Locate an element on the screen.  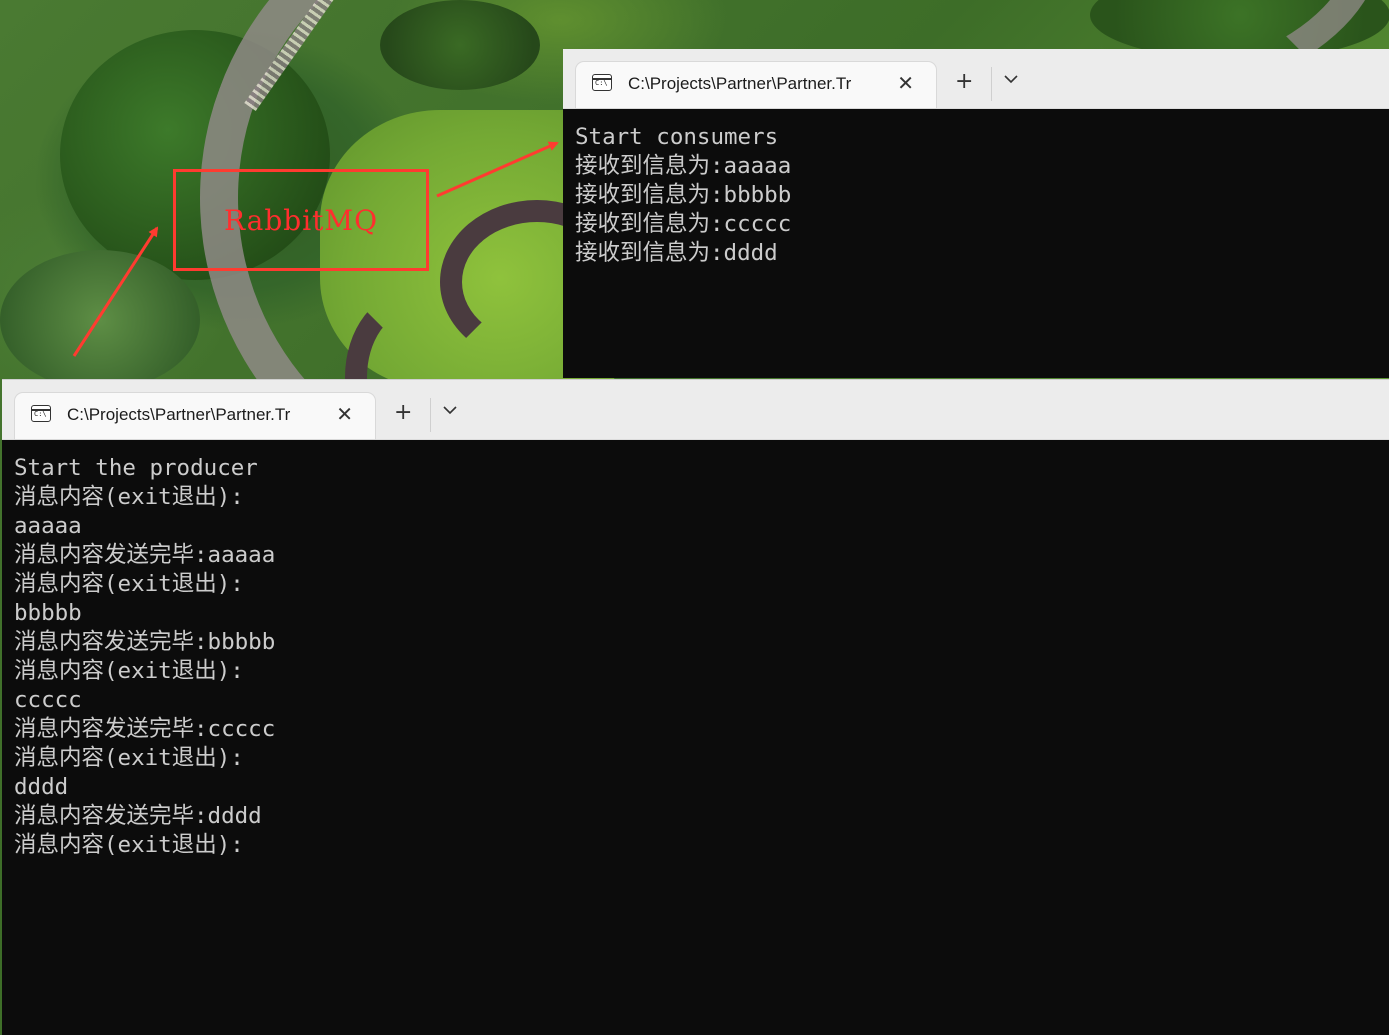
producer-tab: C:\ C:\Projects\Partner\Partner.Tr ✕ is located at coordinates (195, 416).